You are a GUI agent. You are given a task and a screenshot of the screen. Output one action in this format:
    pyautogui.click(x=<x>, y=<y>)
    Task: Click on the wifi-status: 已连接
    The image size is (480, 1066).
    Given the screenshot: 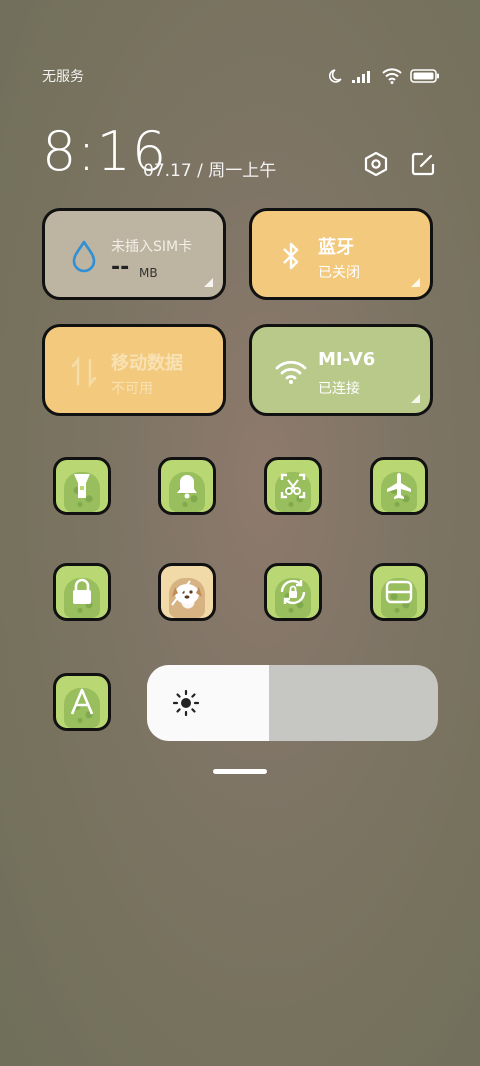 What is the action you would take?
    pyautogui.click(x=339, y=389)
    